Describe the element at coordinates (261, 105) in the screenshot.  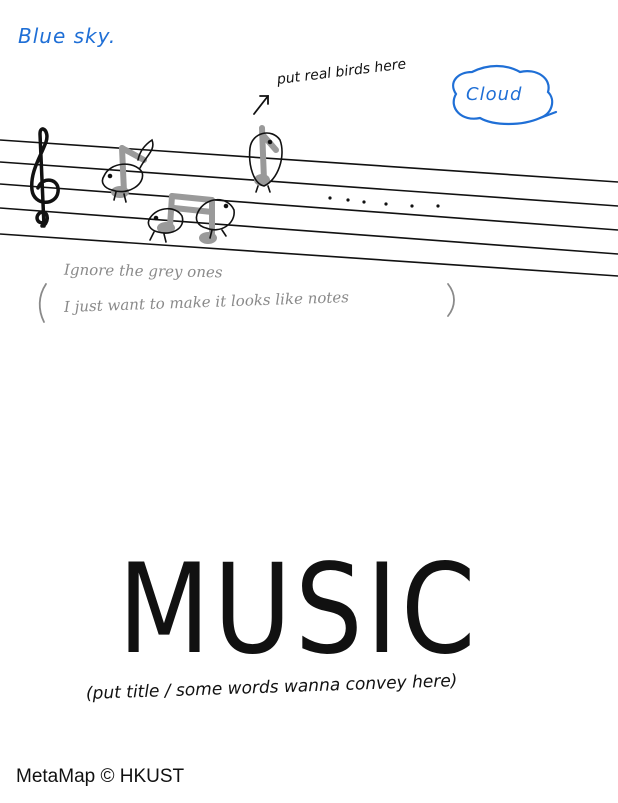
I see `arrow-icon` at that location.